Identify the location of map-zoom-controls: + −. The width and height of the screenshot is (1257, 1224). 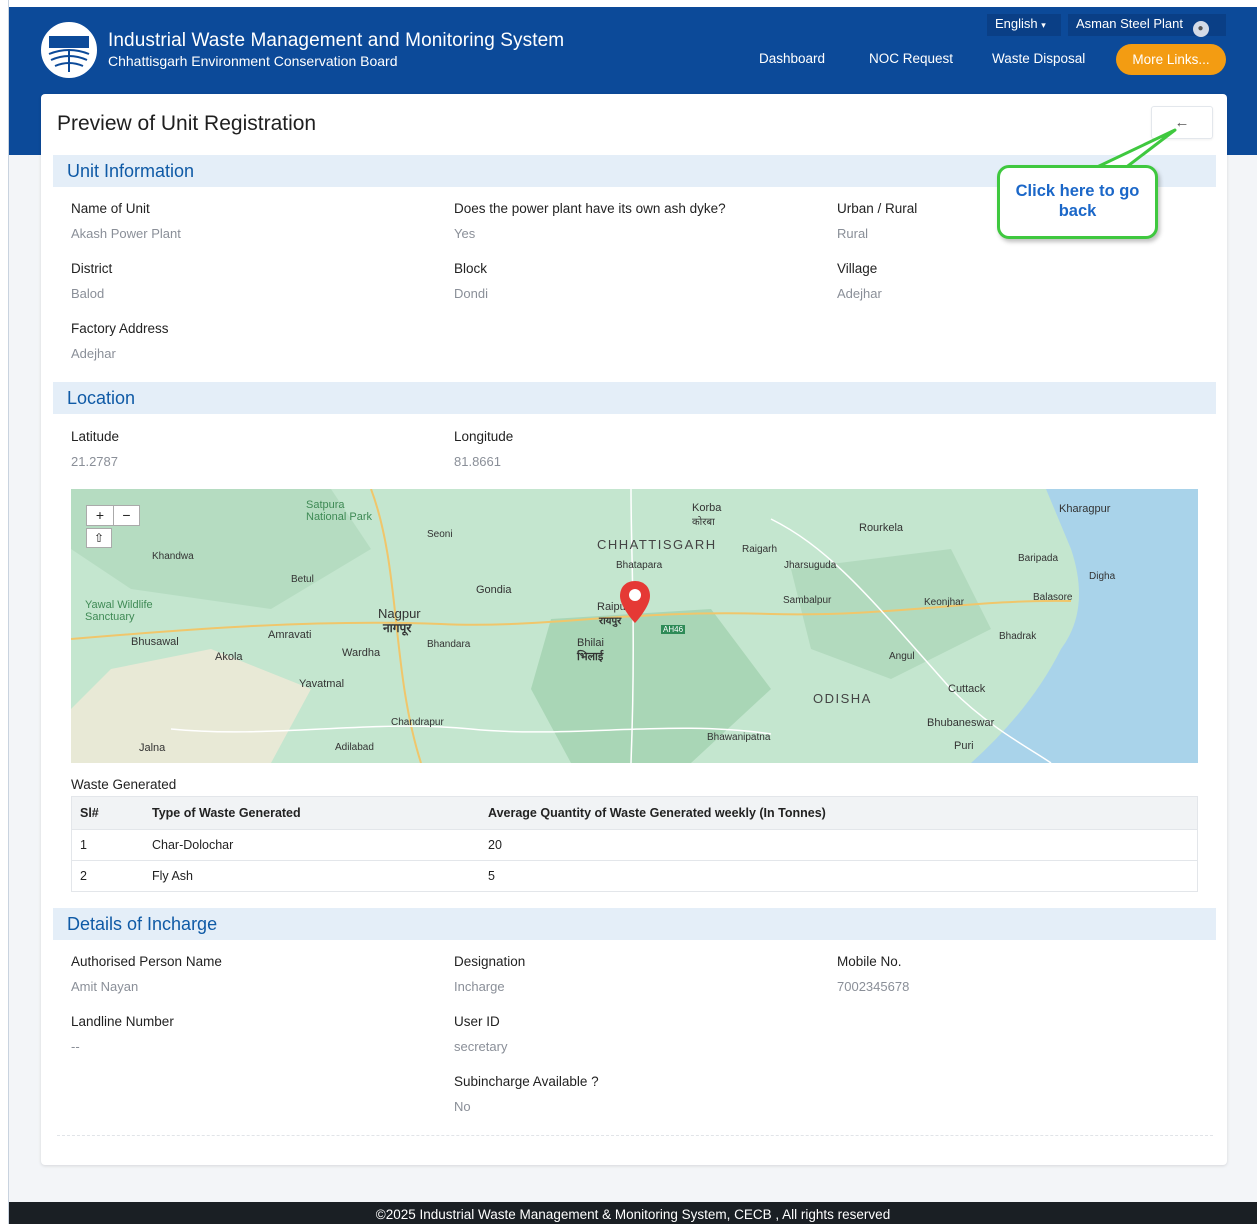
(113, 515).